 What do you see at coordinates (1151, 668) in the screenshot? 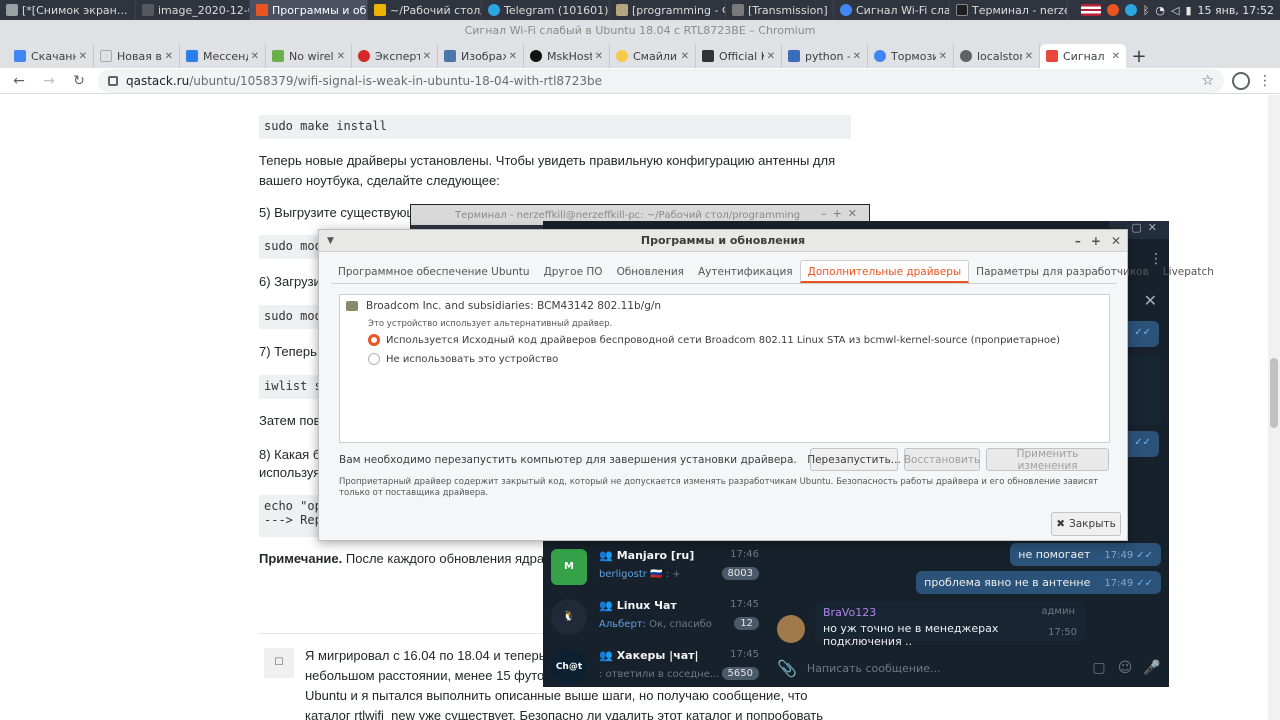
I see `microphone-icon: 🎤` at bounding box center [1151, 668].